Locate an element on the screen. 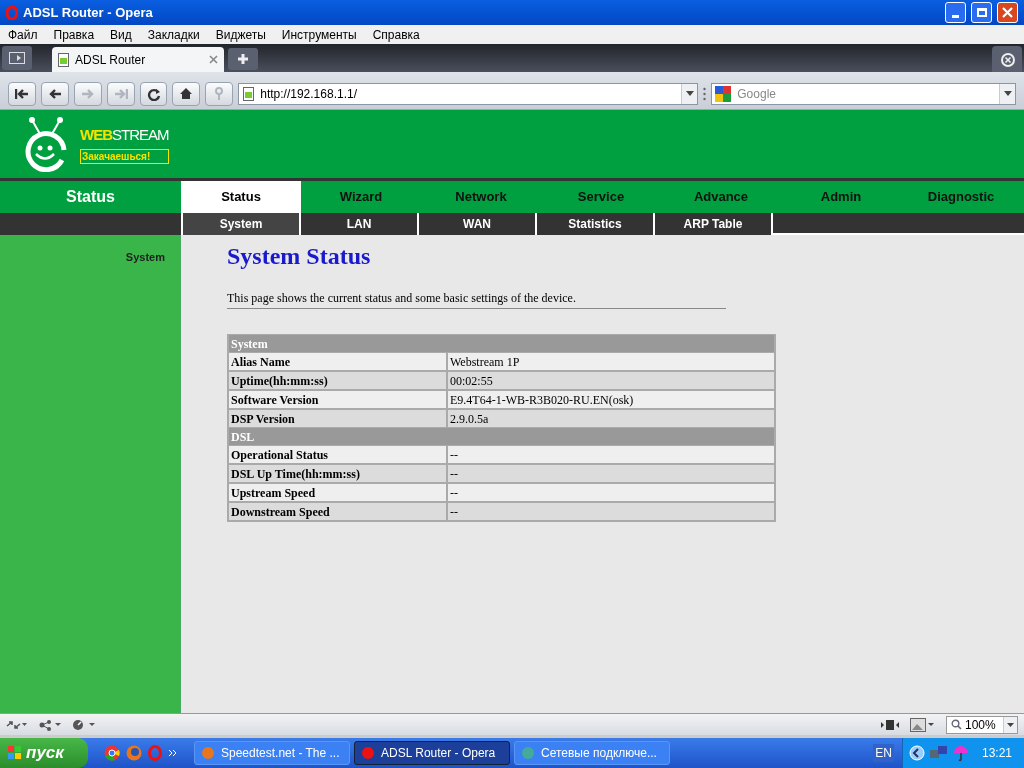 Image resolution: width=1024 pixels, height=768 pixels. nav-tab: Wizard is located at coordinates (361, 197).